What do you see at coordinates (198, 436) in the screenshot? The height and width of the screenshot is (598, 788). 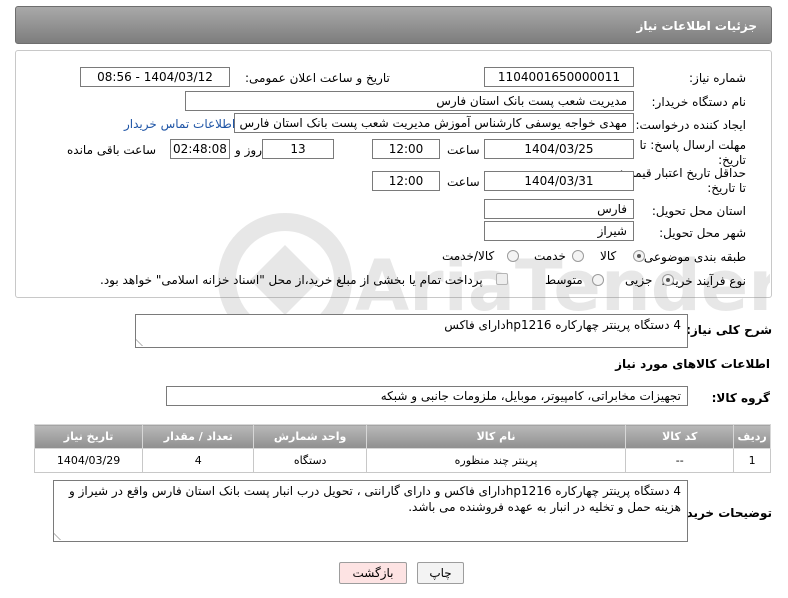 I see `col-qty-header: تعداد / مقدار` at bounding box center [198, 436].